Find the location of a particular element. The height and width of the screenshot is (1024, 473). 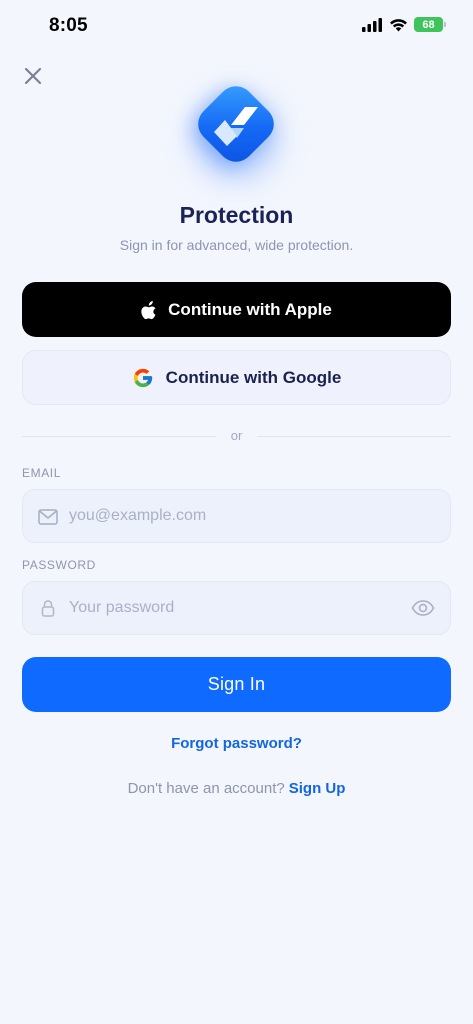

continue-with-google-button: Continue with Google is located at coordinates (236, 377).